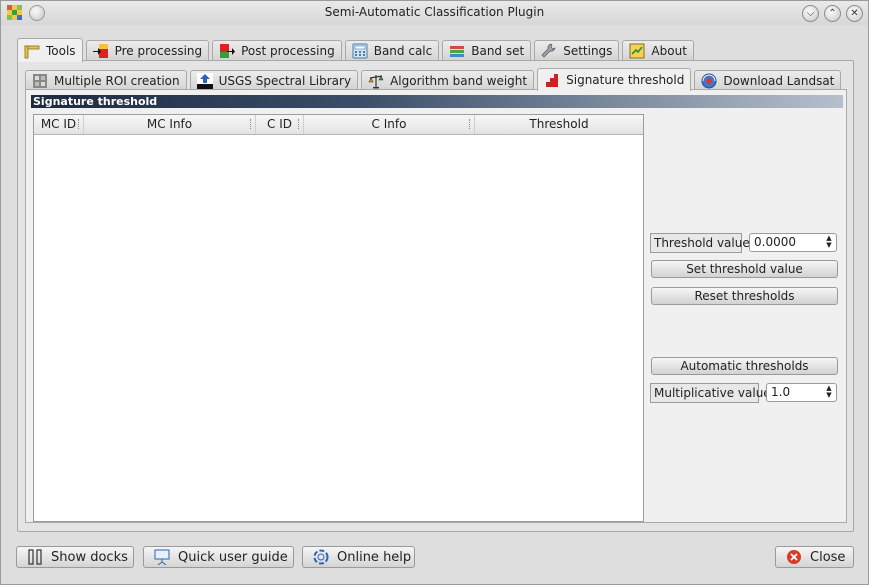 The height and width of the screenshot is (585, 869). I want to click on show-docks-label: Show docks, so click(89, 557).